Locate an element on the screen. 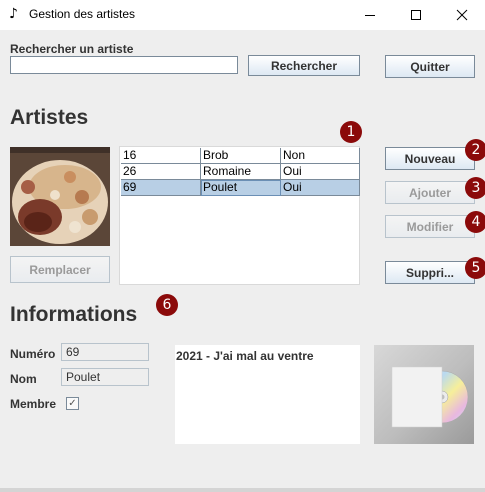 This screenshot has width=485, height=492. close-button is located at coordinates (462, 15).